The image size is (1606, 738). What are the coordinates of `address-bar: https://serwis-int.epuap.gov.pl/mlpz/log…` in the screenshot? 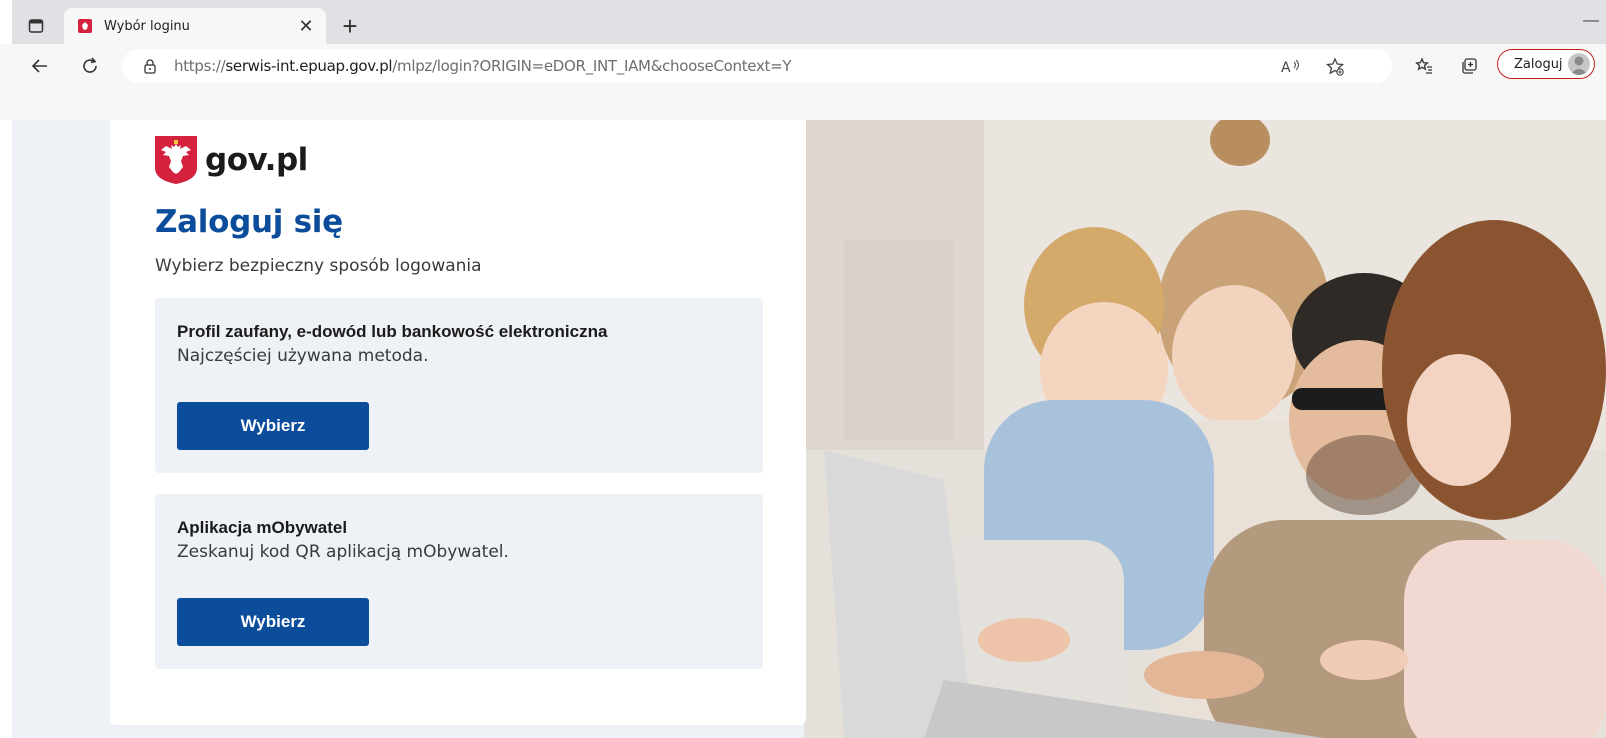 It's located at (757, 66).